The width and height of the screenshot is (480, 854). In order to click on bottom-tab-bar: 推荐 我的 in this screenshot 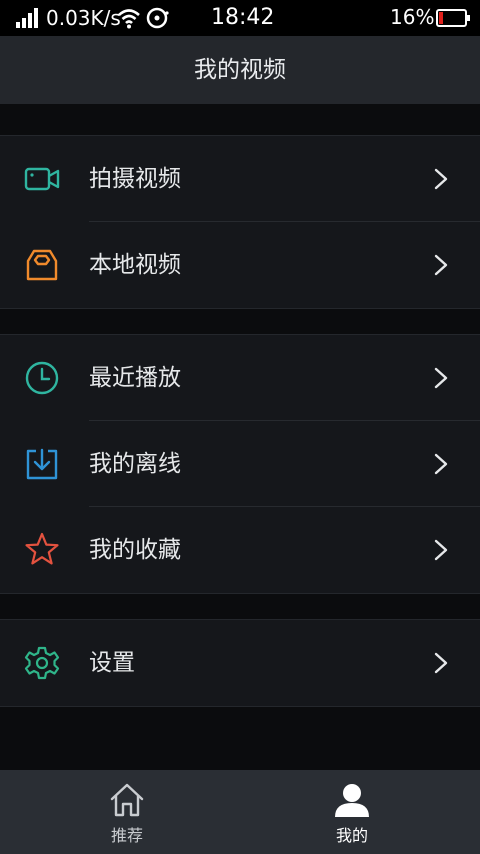, I will do `click(240, 812)`.